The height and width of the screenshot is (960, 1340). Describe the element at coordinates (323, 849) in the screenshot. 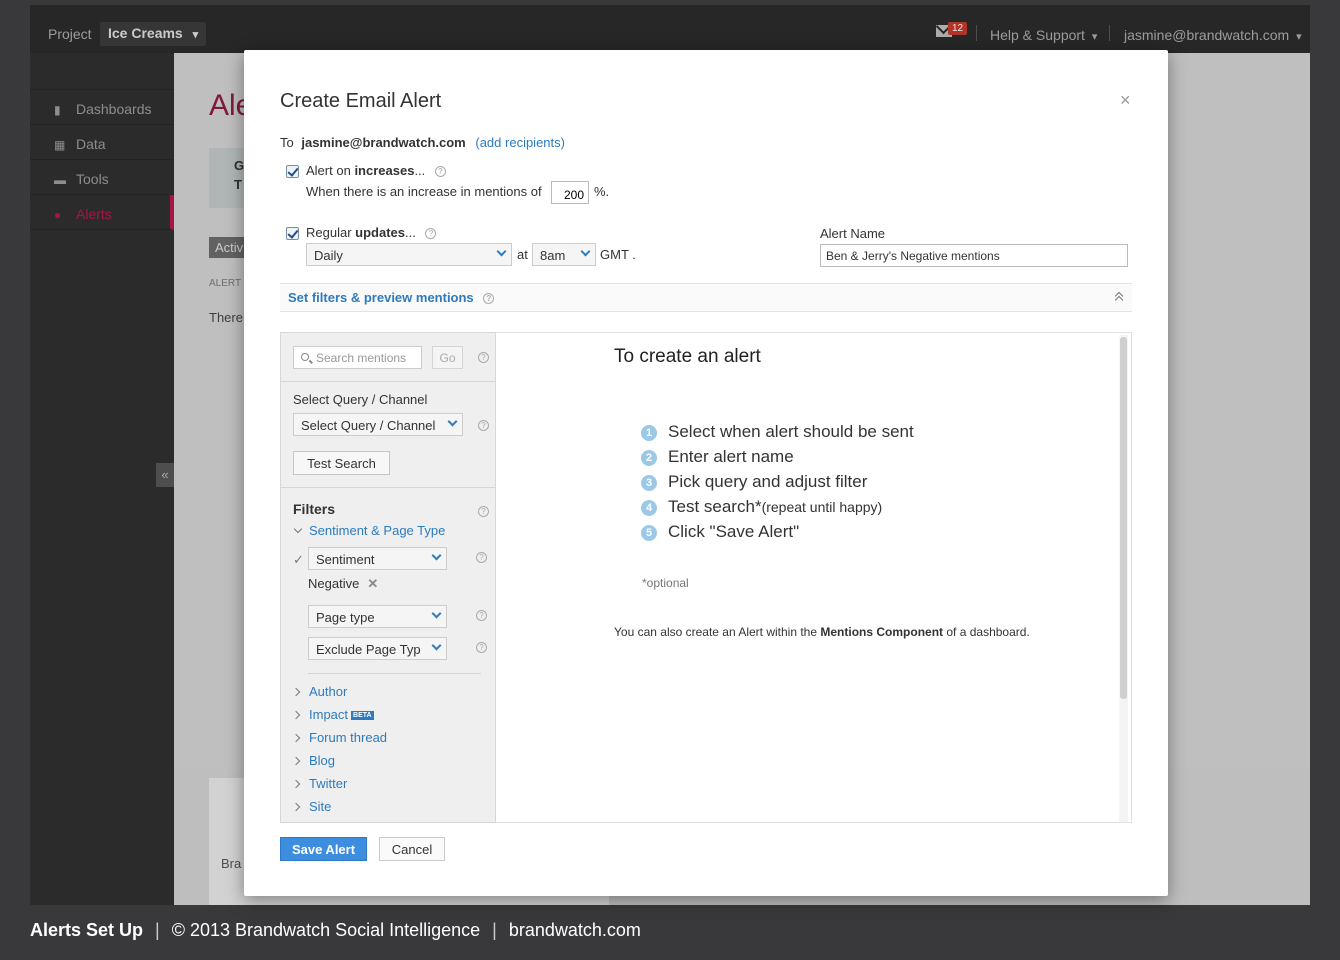

I see `save-alert-button: Save Alert` at that location.